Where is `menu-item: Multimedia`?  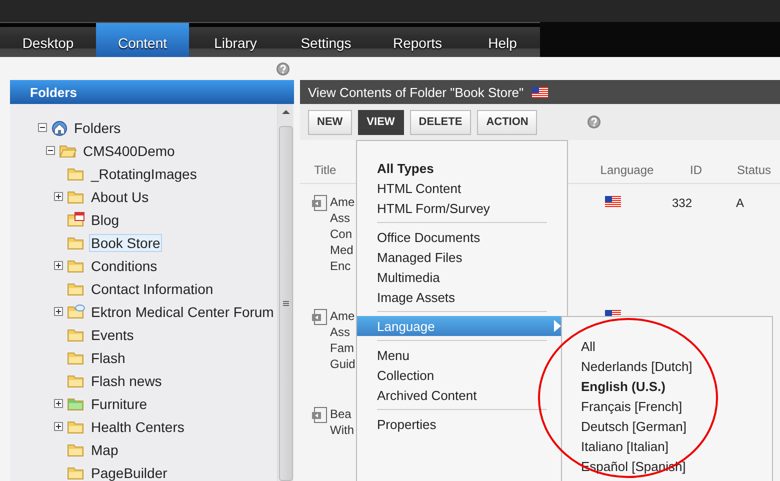 menu-item: Multimedia is located at coordinates (462, 277).